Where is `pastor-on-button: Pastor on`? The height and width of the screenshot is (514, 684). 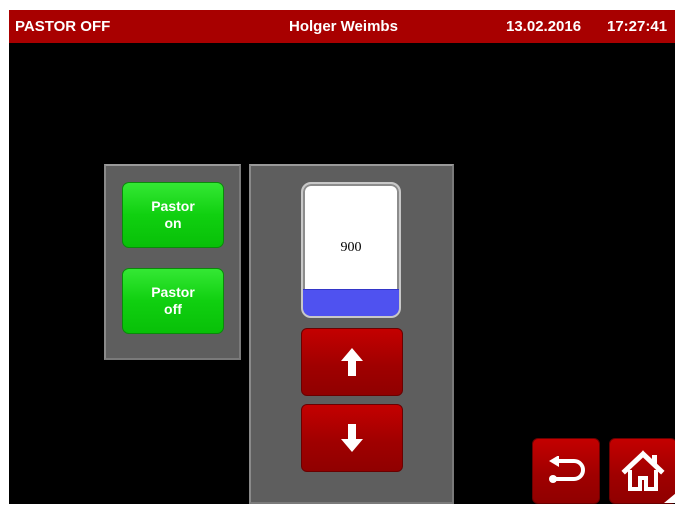
pastor-on-button: Pastor on is located at coordinates (173, 215).